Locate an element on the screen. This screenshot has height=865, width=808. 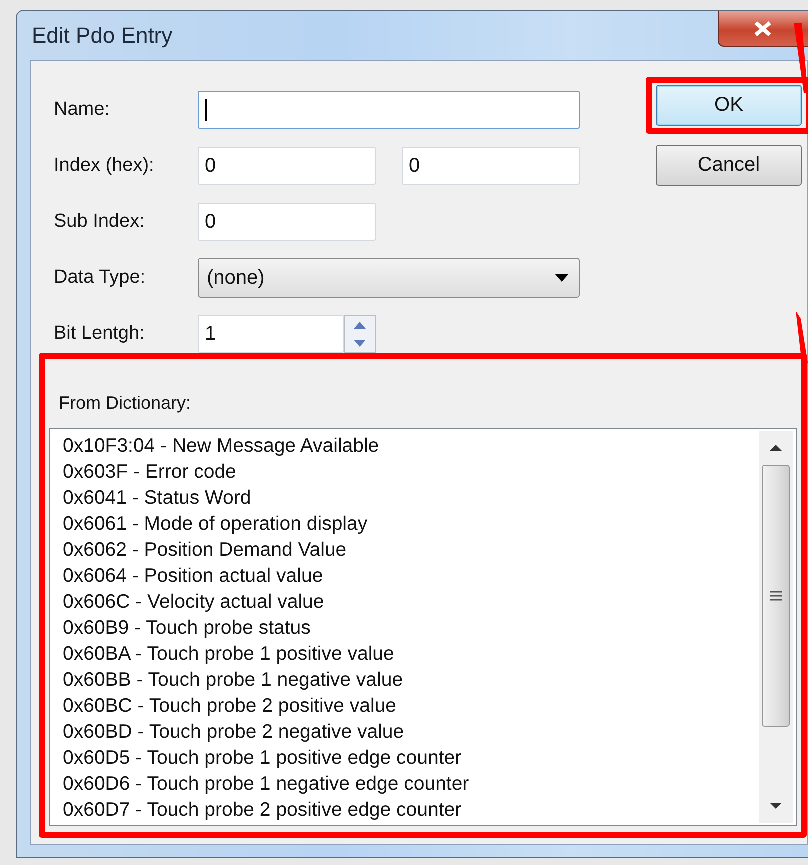
scrollbar is located at coordinates (776, 627).